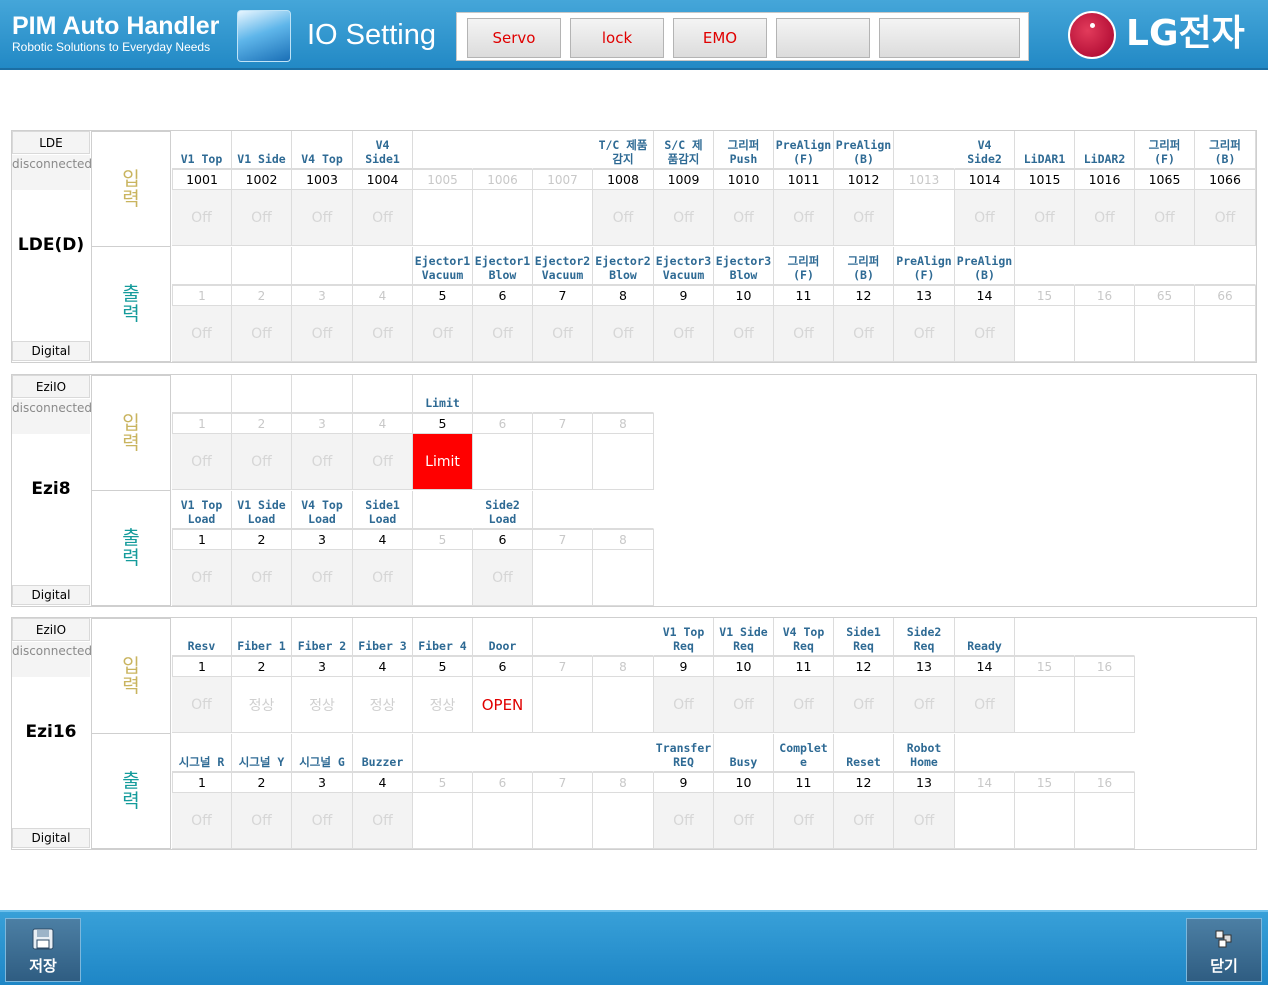  What do you see at coordinates (116, 26) in the screenshot?
I see `app-title: PIM Auto Handler` at bounding box center [116, 26].